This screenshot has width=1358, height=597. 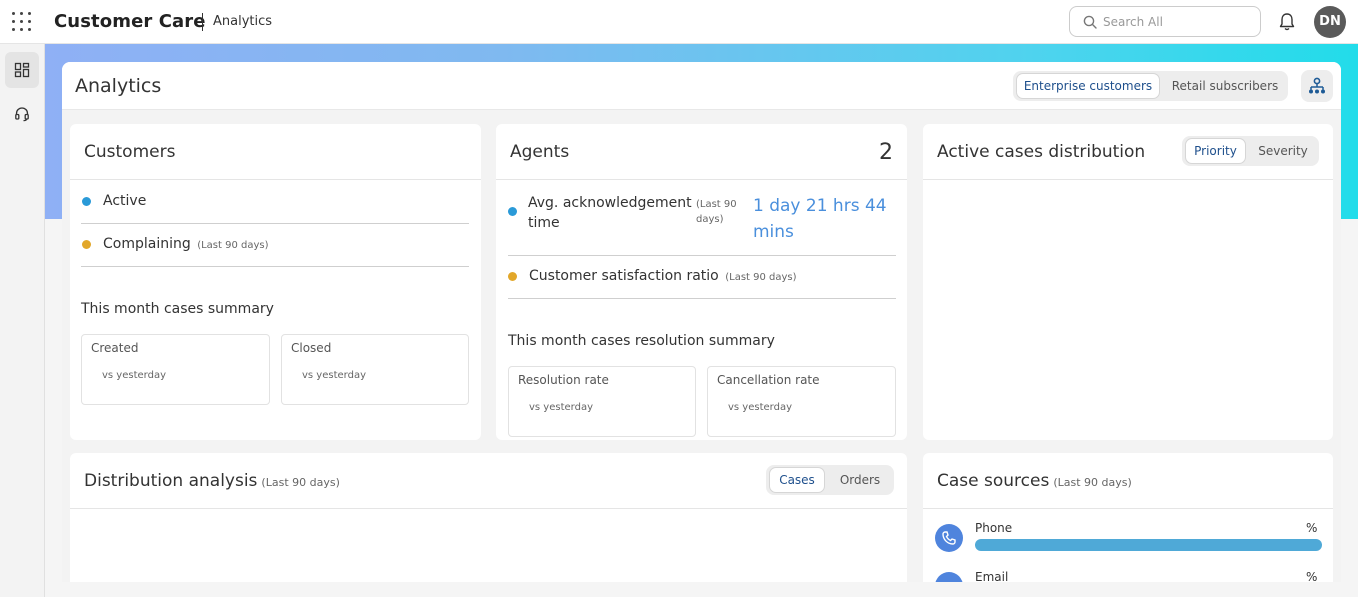 I want to click on csat-label: Customer satisfaction ratio, so click(x=624, y=276).